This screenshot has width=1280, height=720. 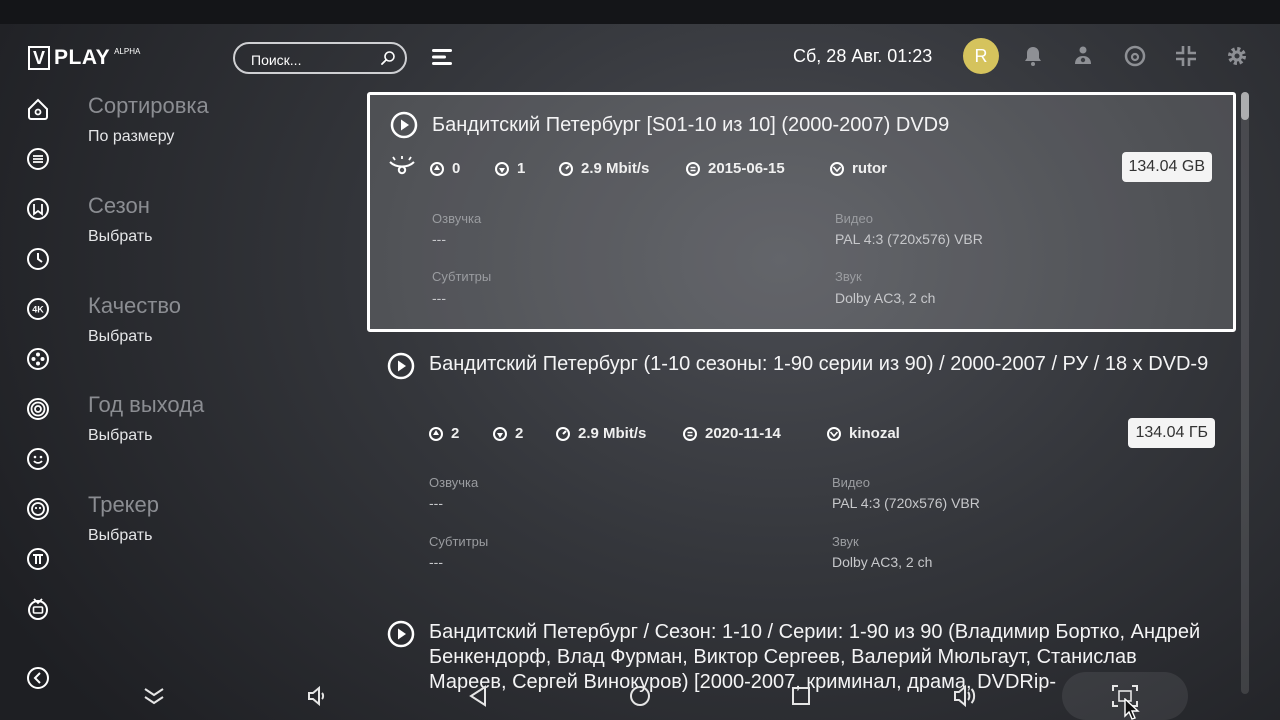 What do you see at coordinates (38, 559) in the screenshot?
I see `pi-icon` at bounding box center [38, 559].